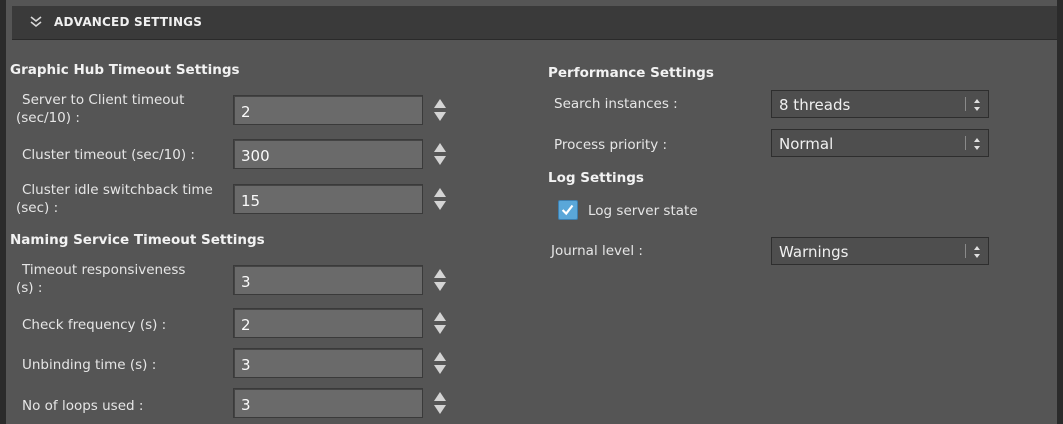 The height and width of the screenshot is (424, 1063). Describe the element at coordinates (29, 288) in the screenshot. I see `label-line: (s) :` at that location.